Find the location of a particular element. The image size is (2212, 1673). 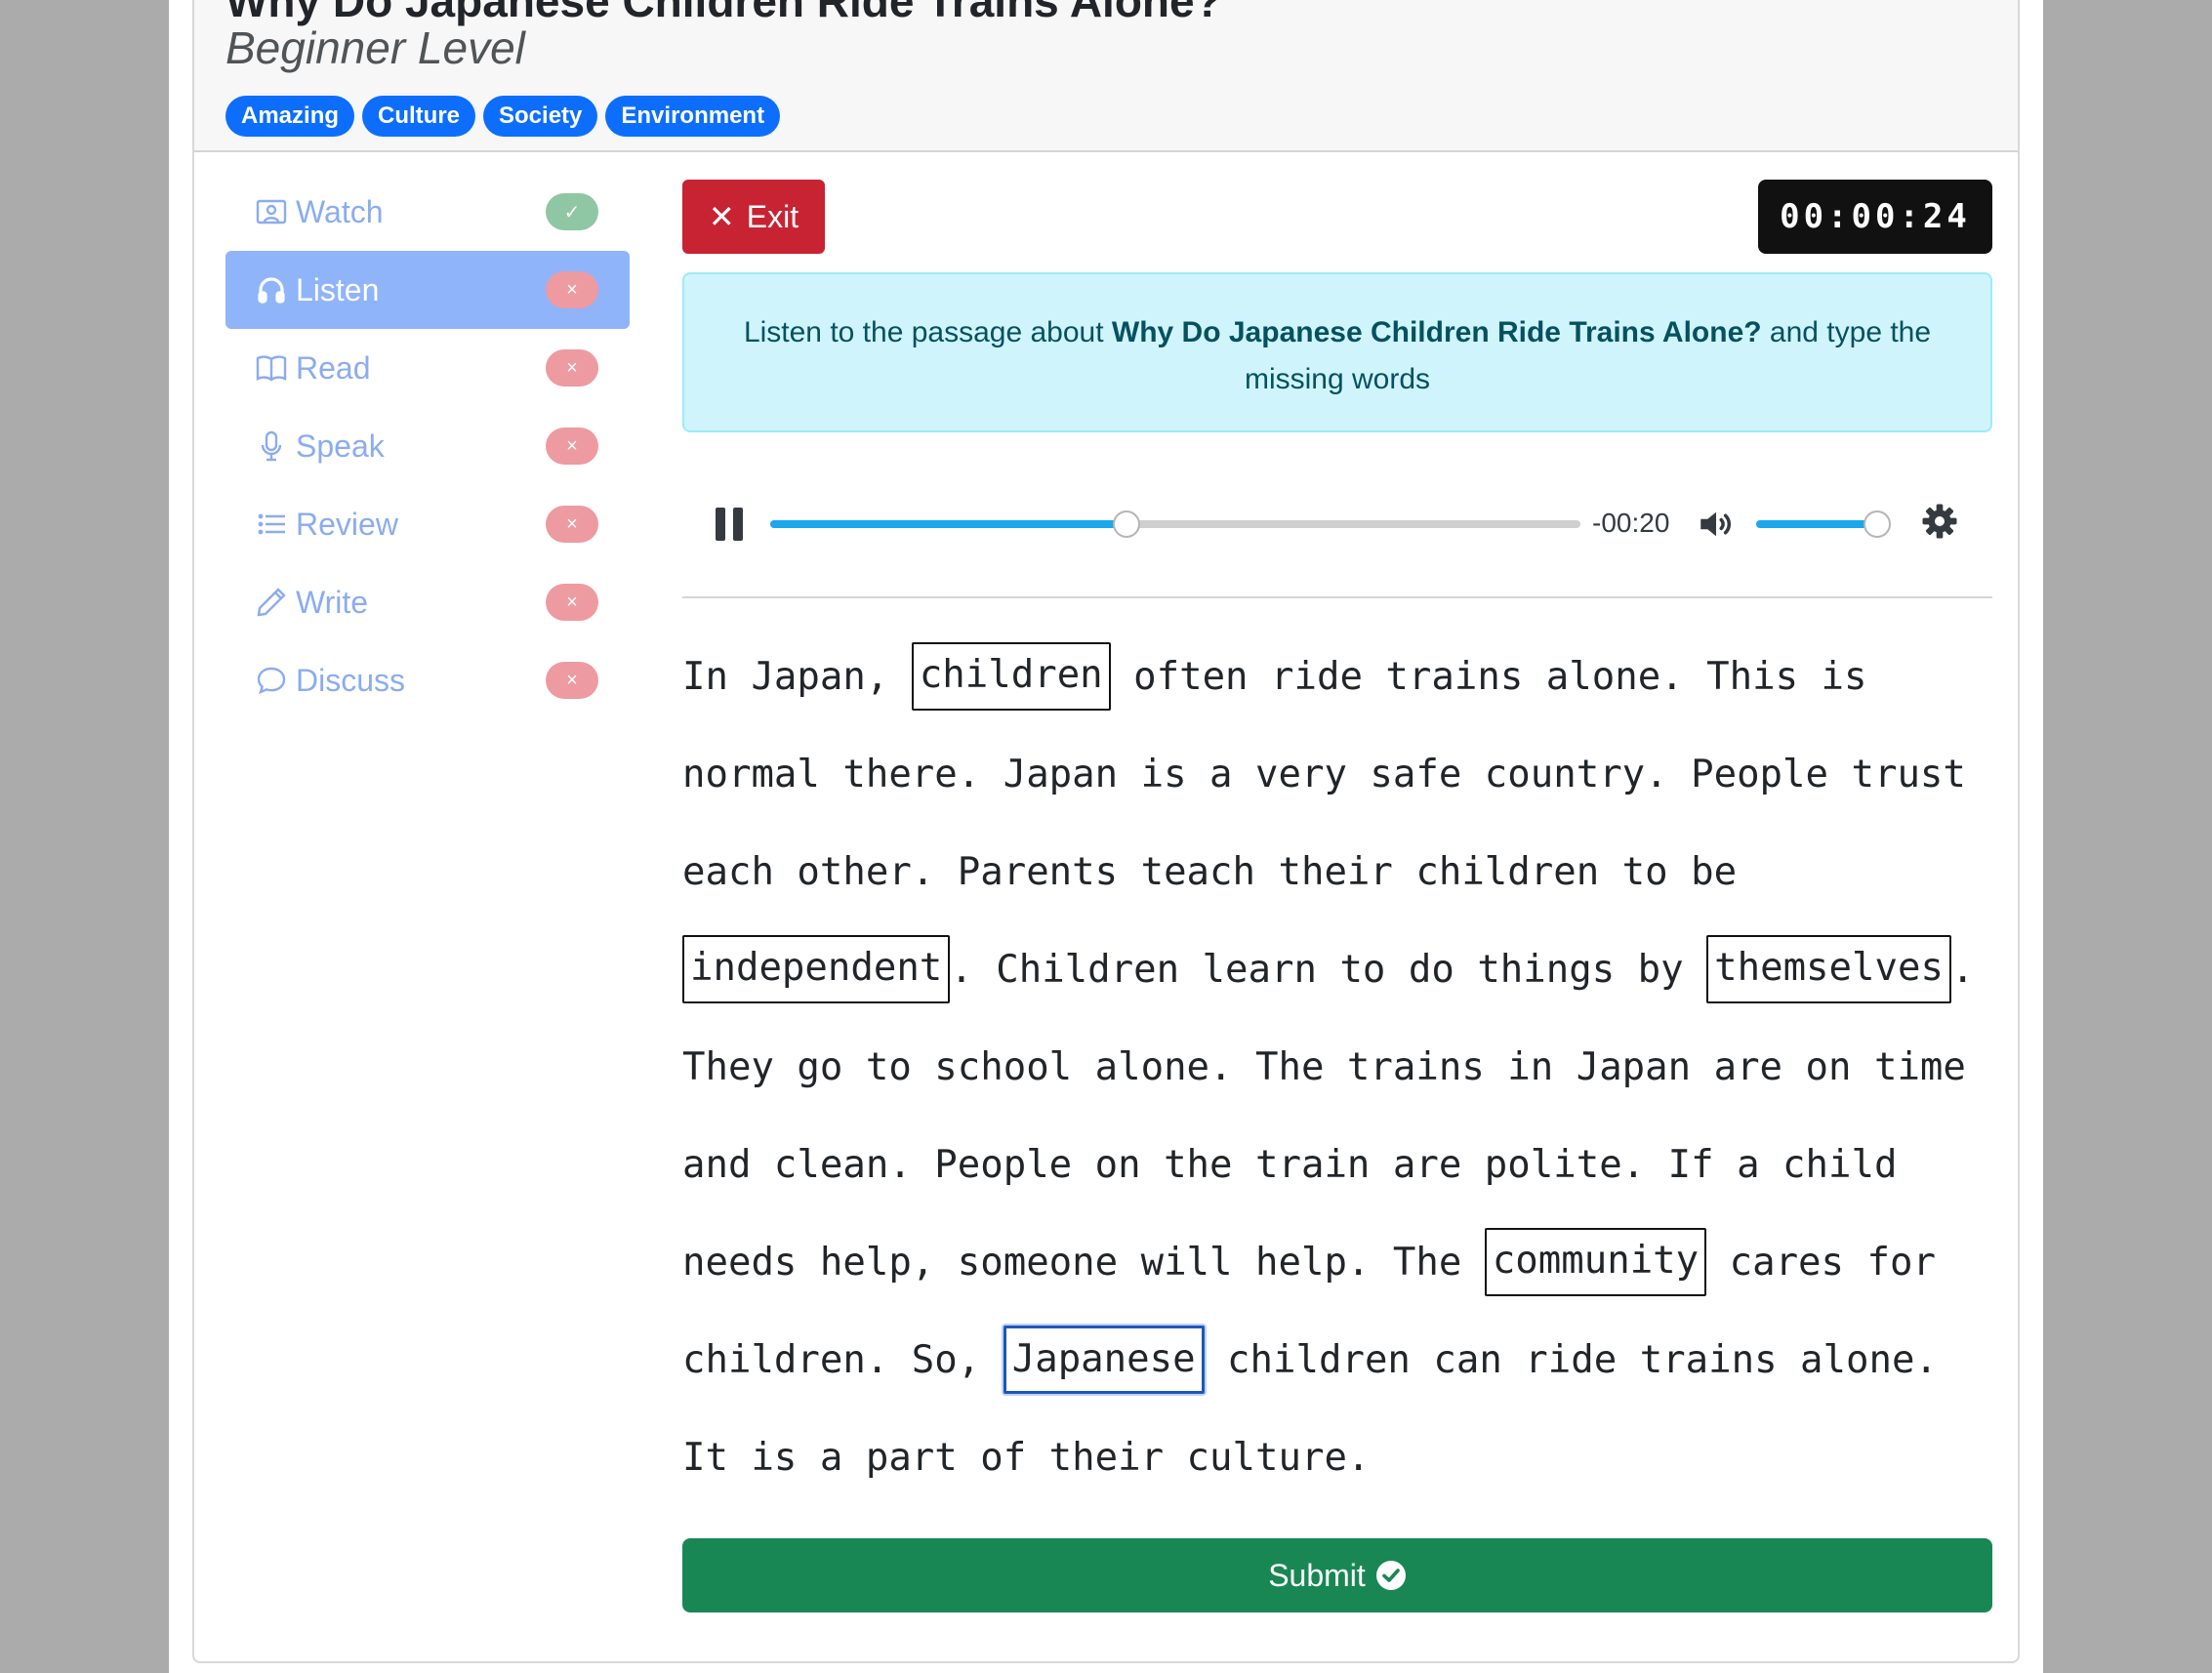

sidebar-item-label: Speak is located at coordinates (340, 446).